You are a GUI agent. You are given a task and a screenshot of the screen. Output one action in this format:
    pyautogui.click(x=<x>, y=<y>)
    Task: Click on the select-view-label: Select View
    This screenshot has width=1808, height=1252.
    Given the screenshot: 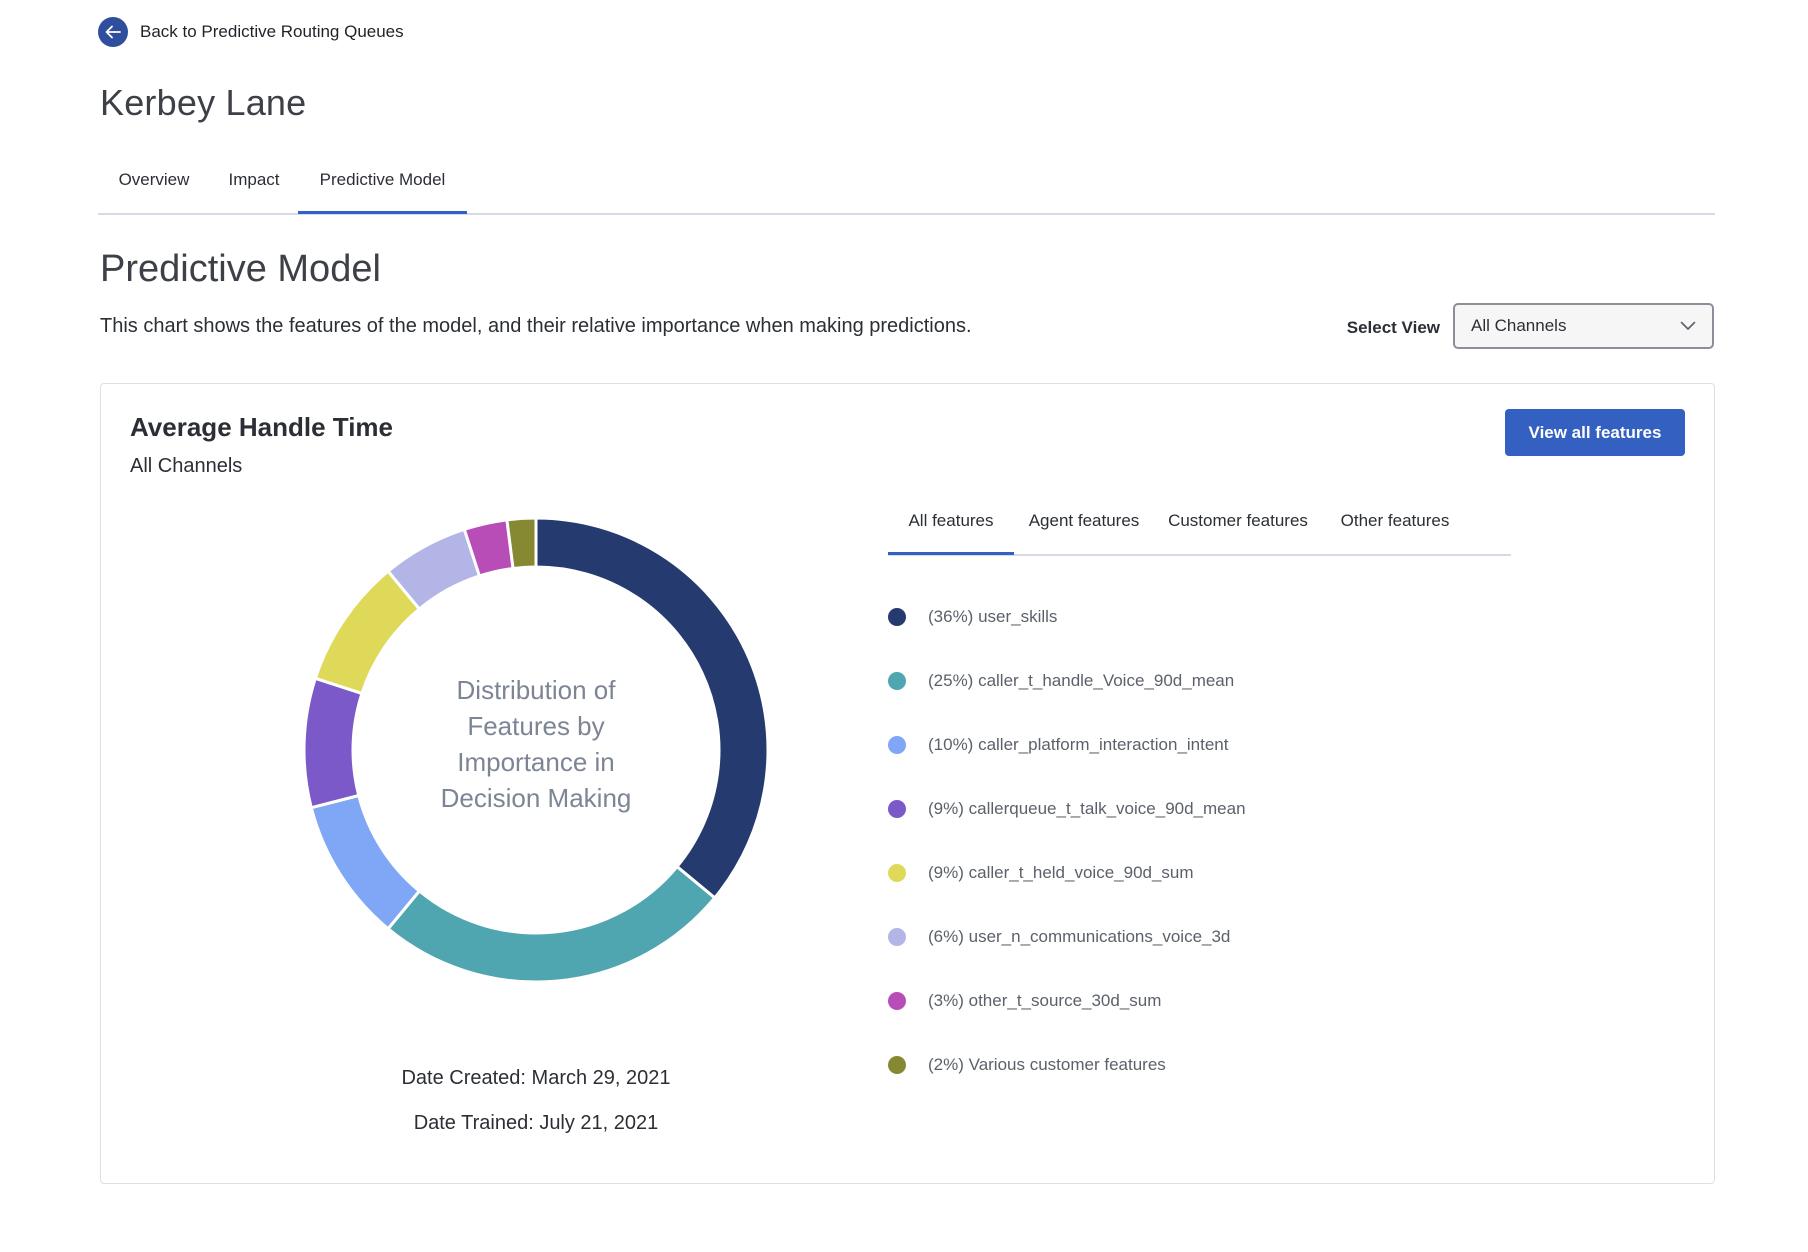 What is the action you would take?
    pyautogui.click(x=1393, y=327)
    